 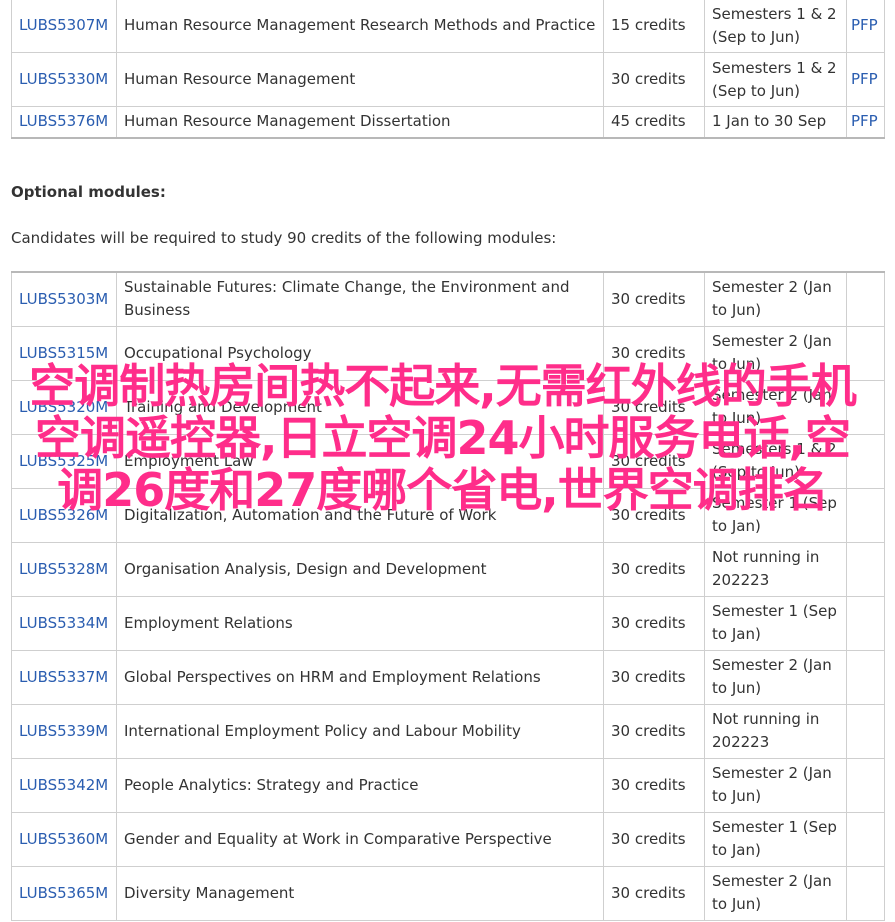 I want to click on module-credits: 45 credits, so click(x=654, y=122).